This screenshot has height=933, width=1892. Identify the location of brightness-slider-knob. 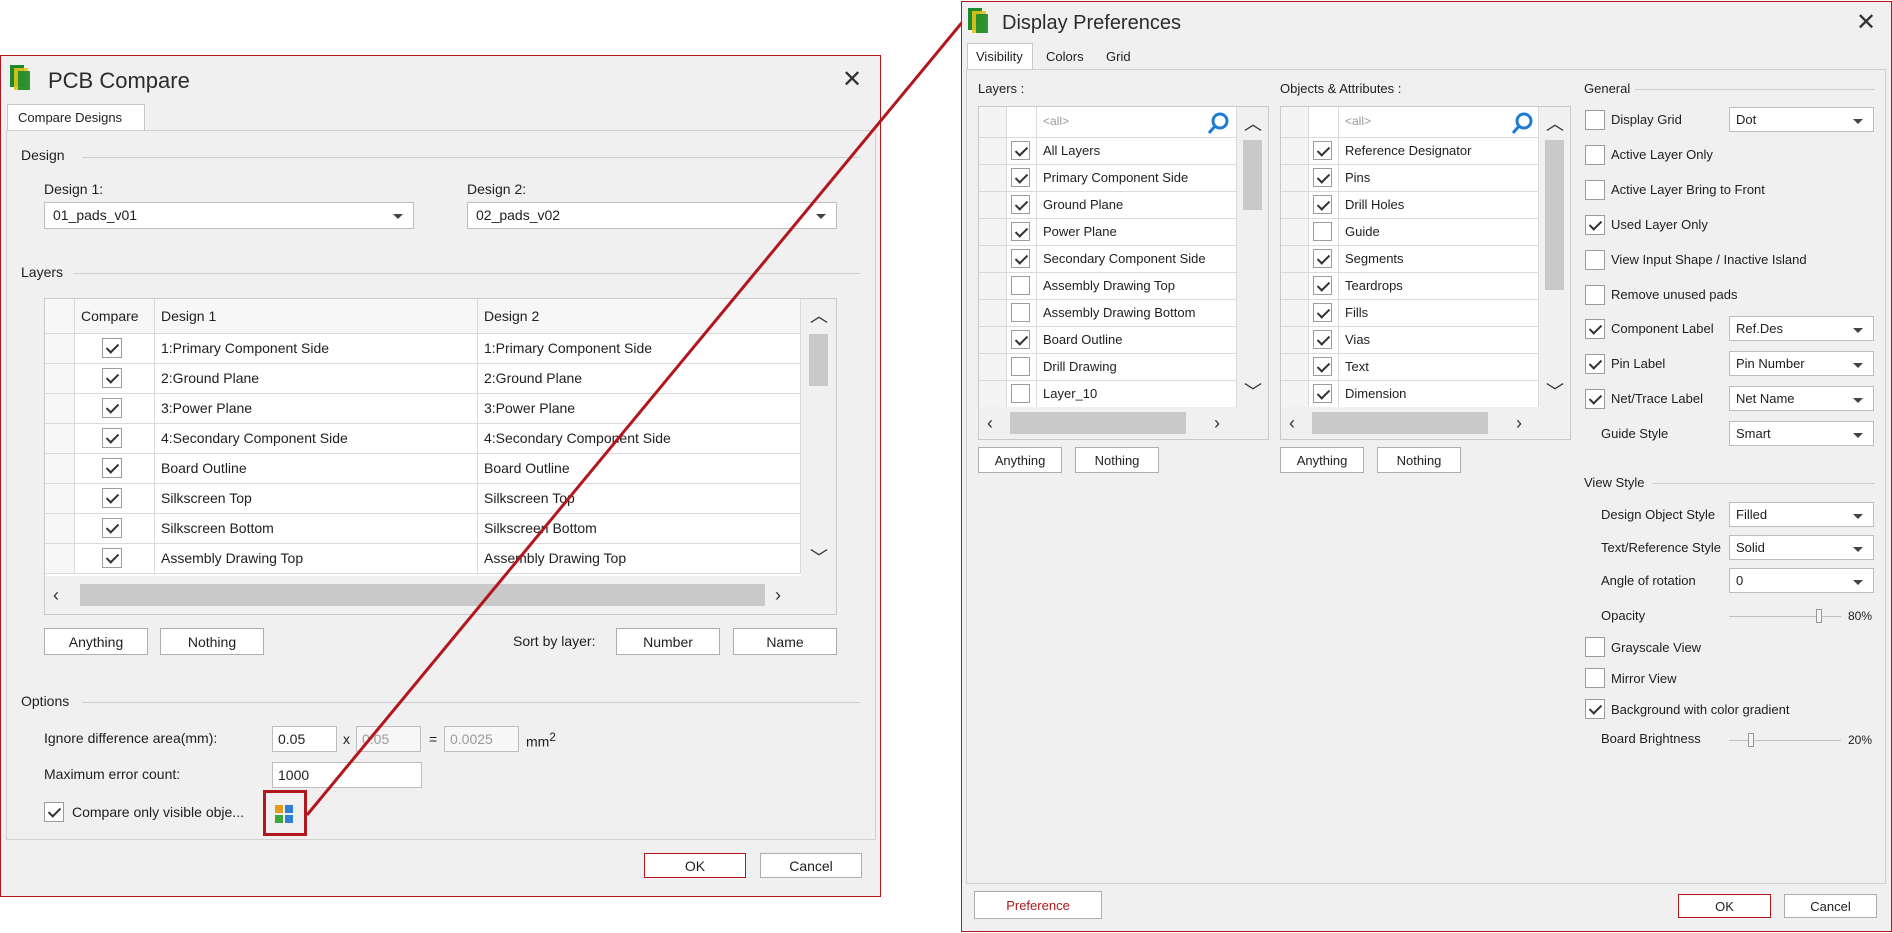
(1751, 740).